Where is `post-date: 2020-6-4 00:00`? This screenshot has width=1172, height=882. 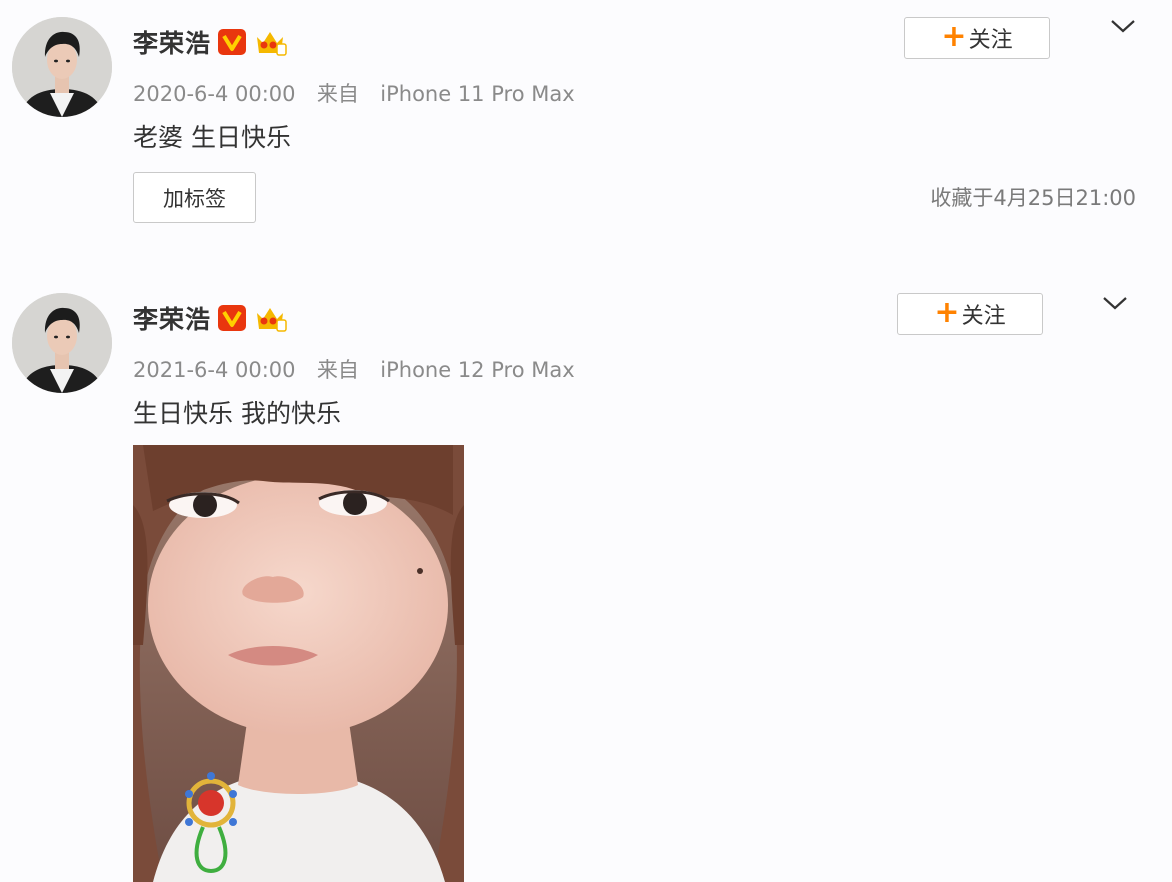
post-date: 2020-6-4 00:00 is located at coordinates (214, 94).